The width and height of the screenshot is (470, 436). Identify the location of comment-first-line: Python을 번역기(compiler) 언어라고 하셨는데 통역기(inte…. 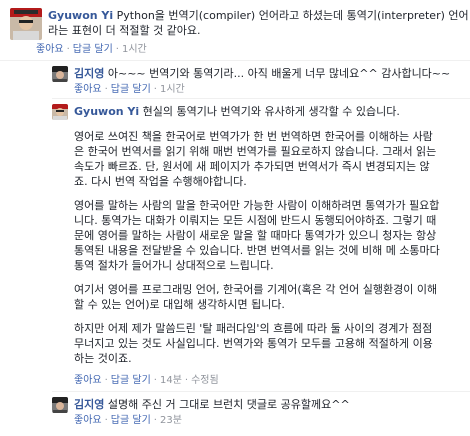
(292, 15).